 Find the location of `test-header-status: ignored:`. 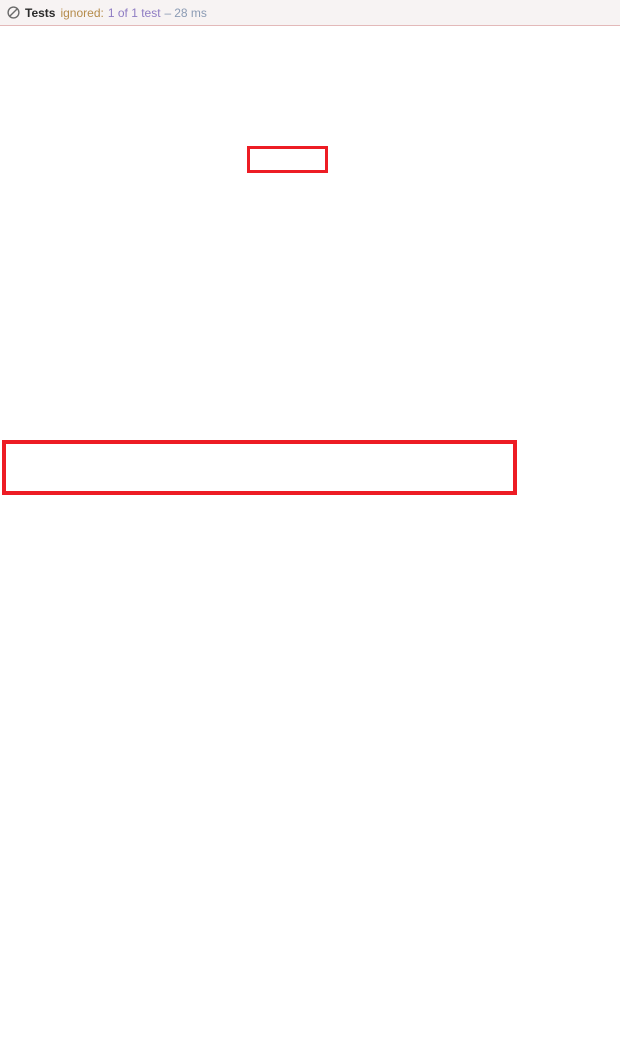

test-header-status: ignored: is located at coordinates (82, 12).